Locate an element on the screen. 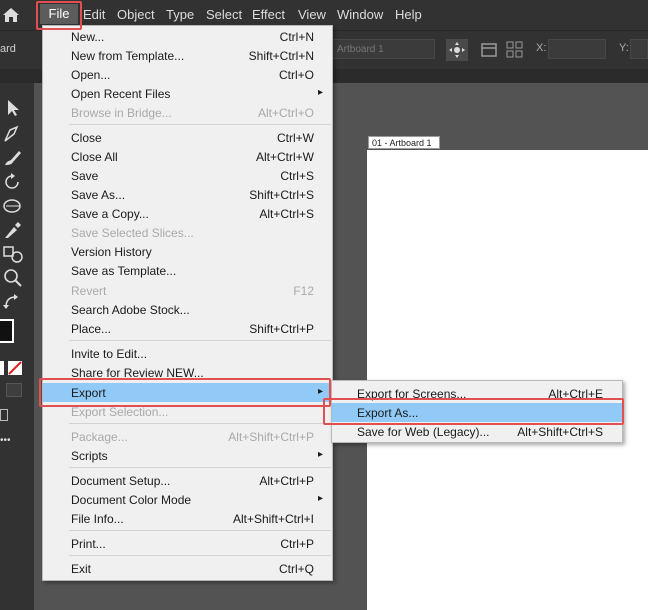  menu-item-browse-in-bridge: Browse in Bridge... Alt+Ctrl+O is located at coordinates (187, 112).